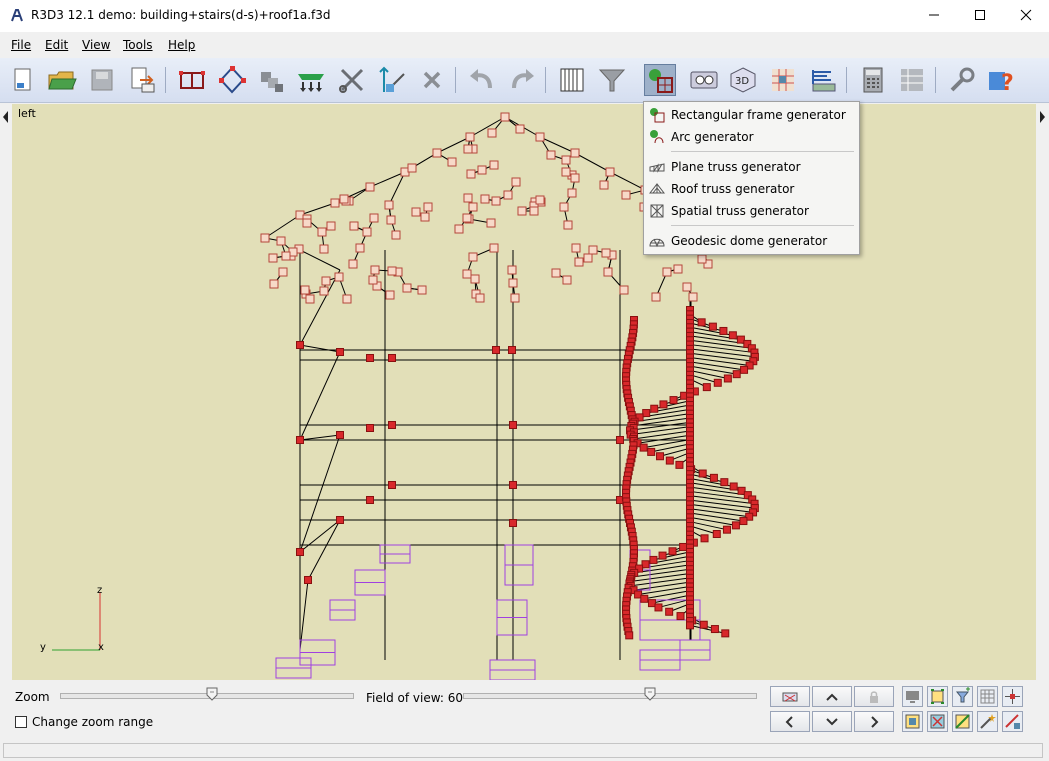  What do you see at coordinates (783, 80) in the screenshot?
I see `pattern-button` at bounding box center [783, 80].